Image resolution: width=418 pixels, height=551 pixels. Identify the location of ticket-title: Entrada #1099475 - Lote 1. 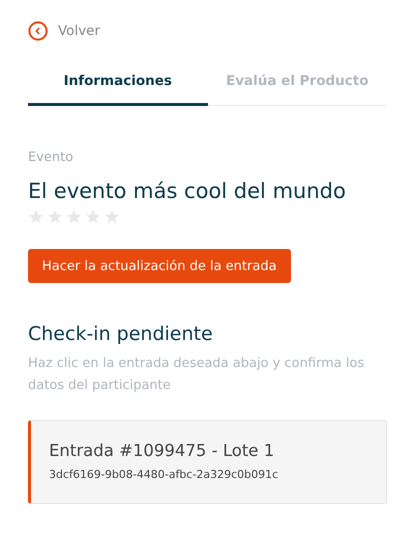
(162, 450).